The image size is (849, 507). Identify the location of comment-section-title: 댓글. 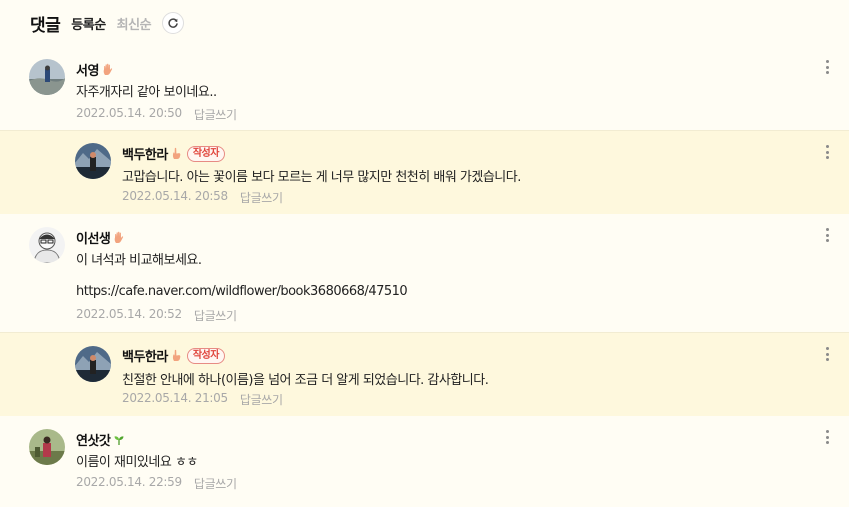
(45, 25).